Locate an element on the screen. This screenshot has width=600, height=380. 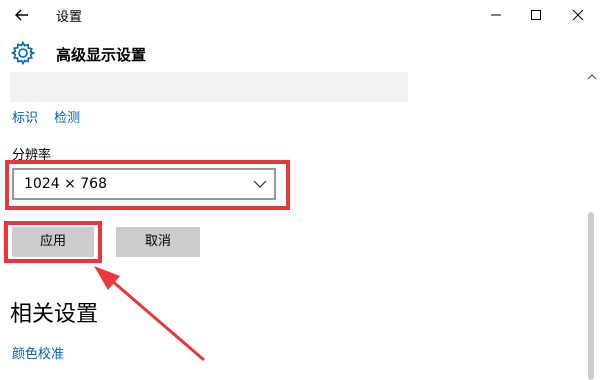
scrollbar-thumb is located at coordinates (591, 296).